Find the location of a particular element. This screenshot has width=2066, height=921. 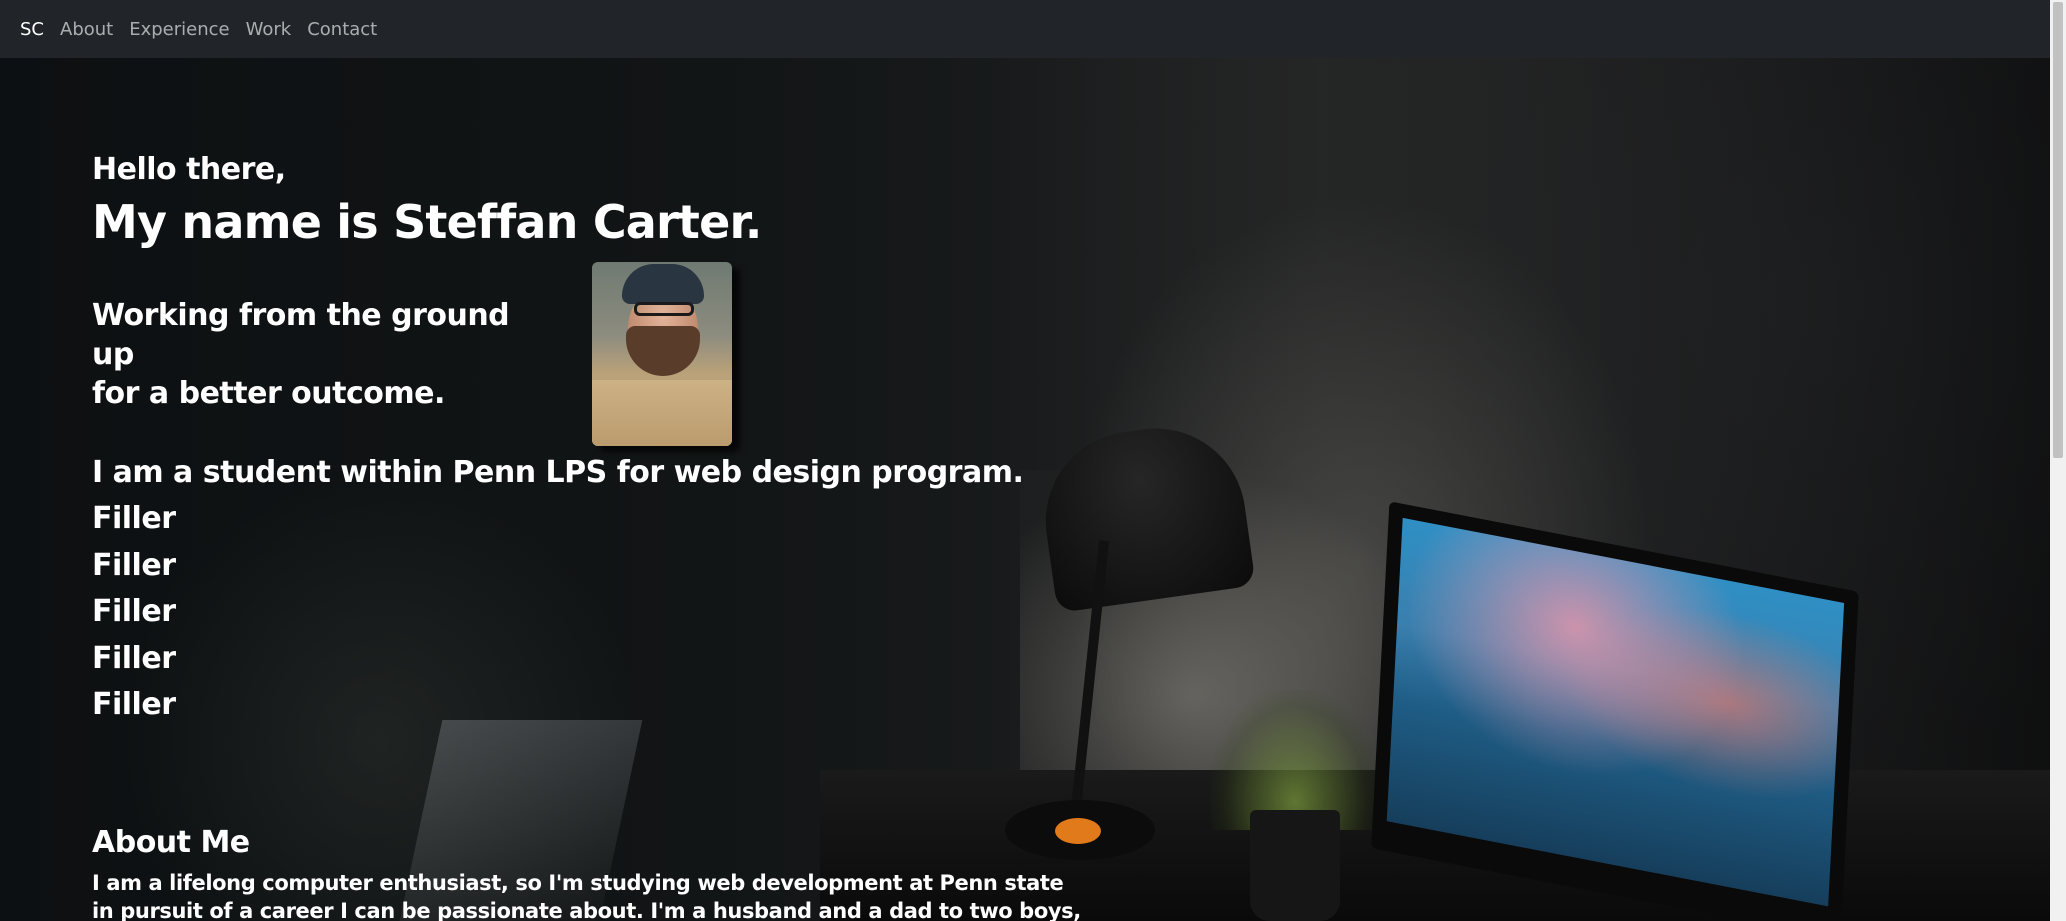

page-scrollbar is located at coordinates (2058, 460).